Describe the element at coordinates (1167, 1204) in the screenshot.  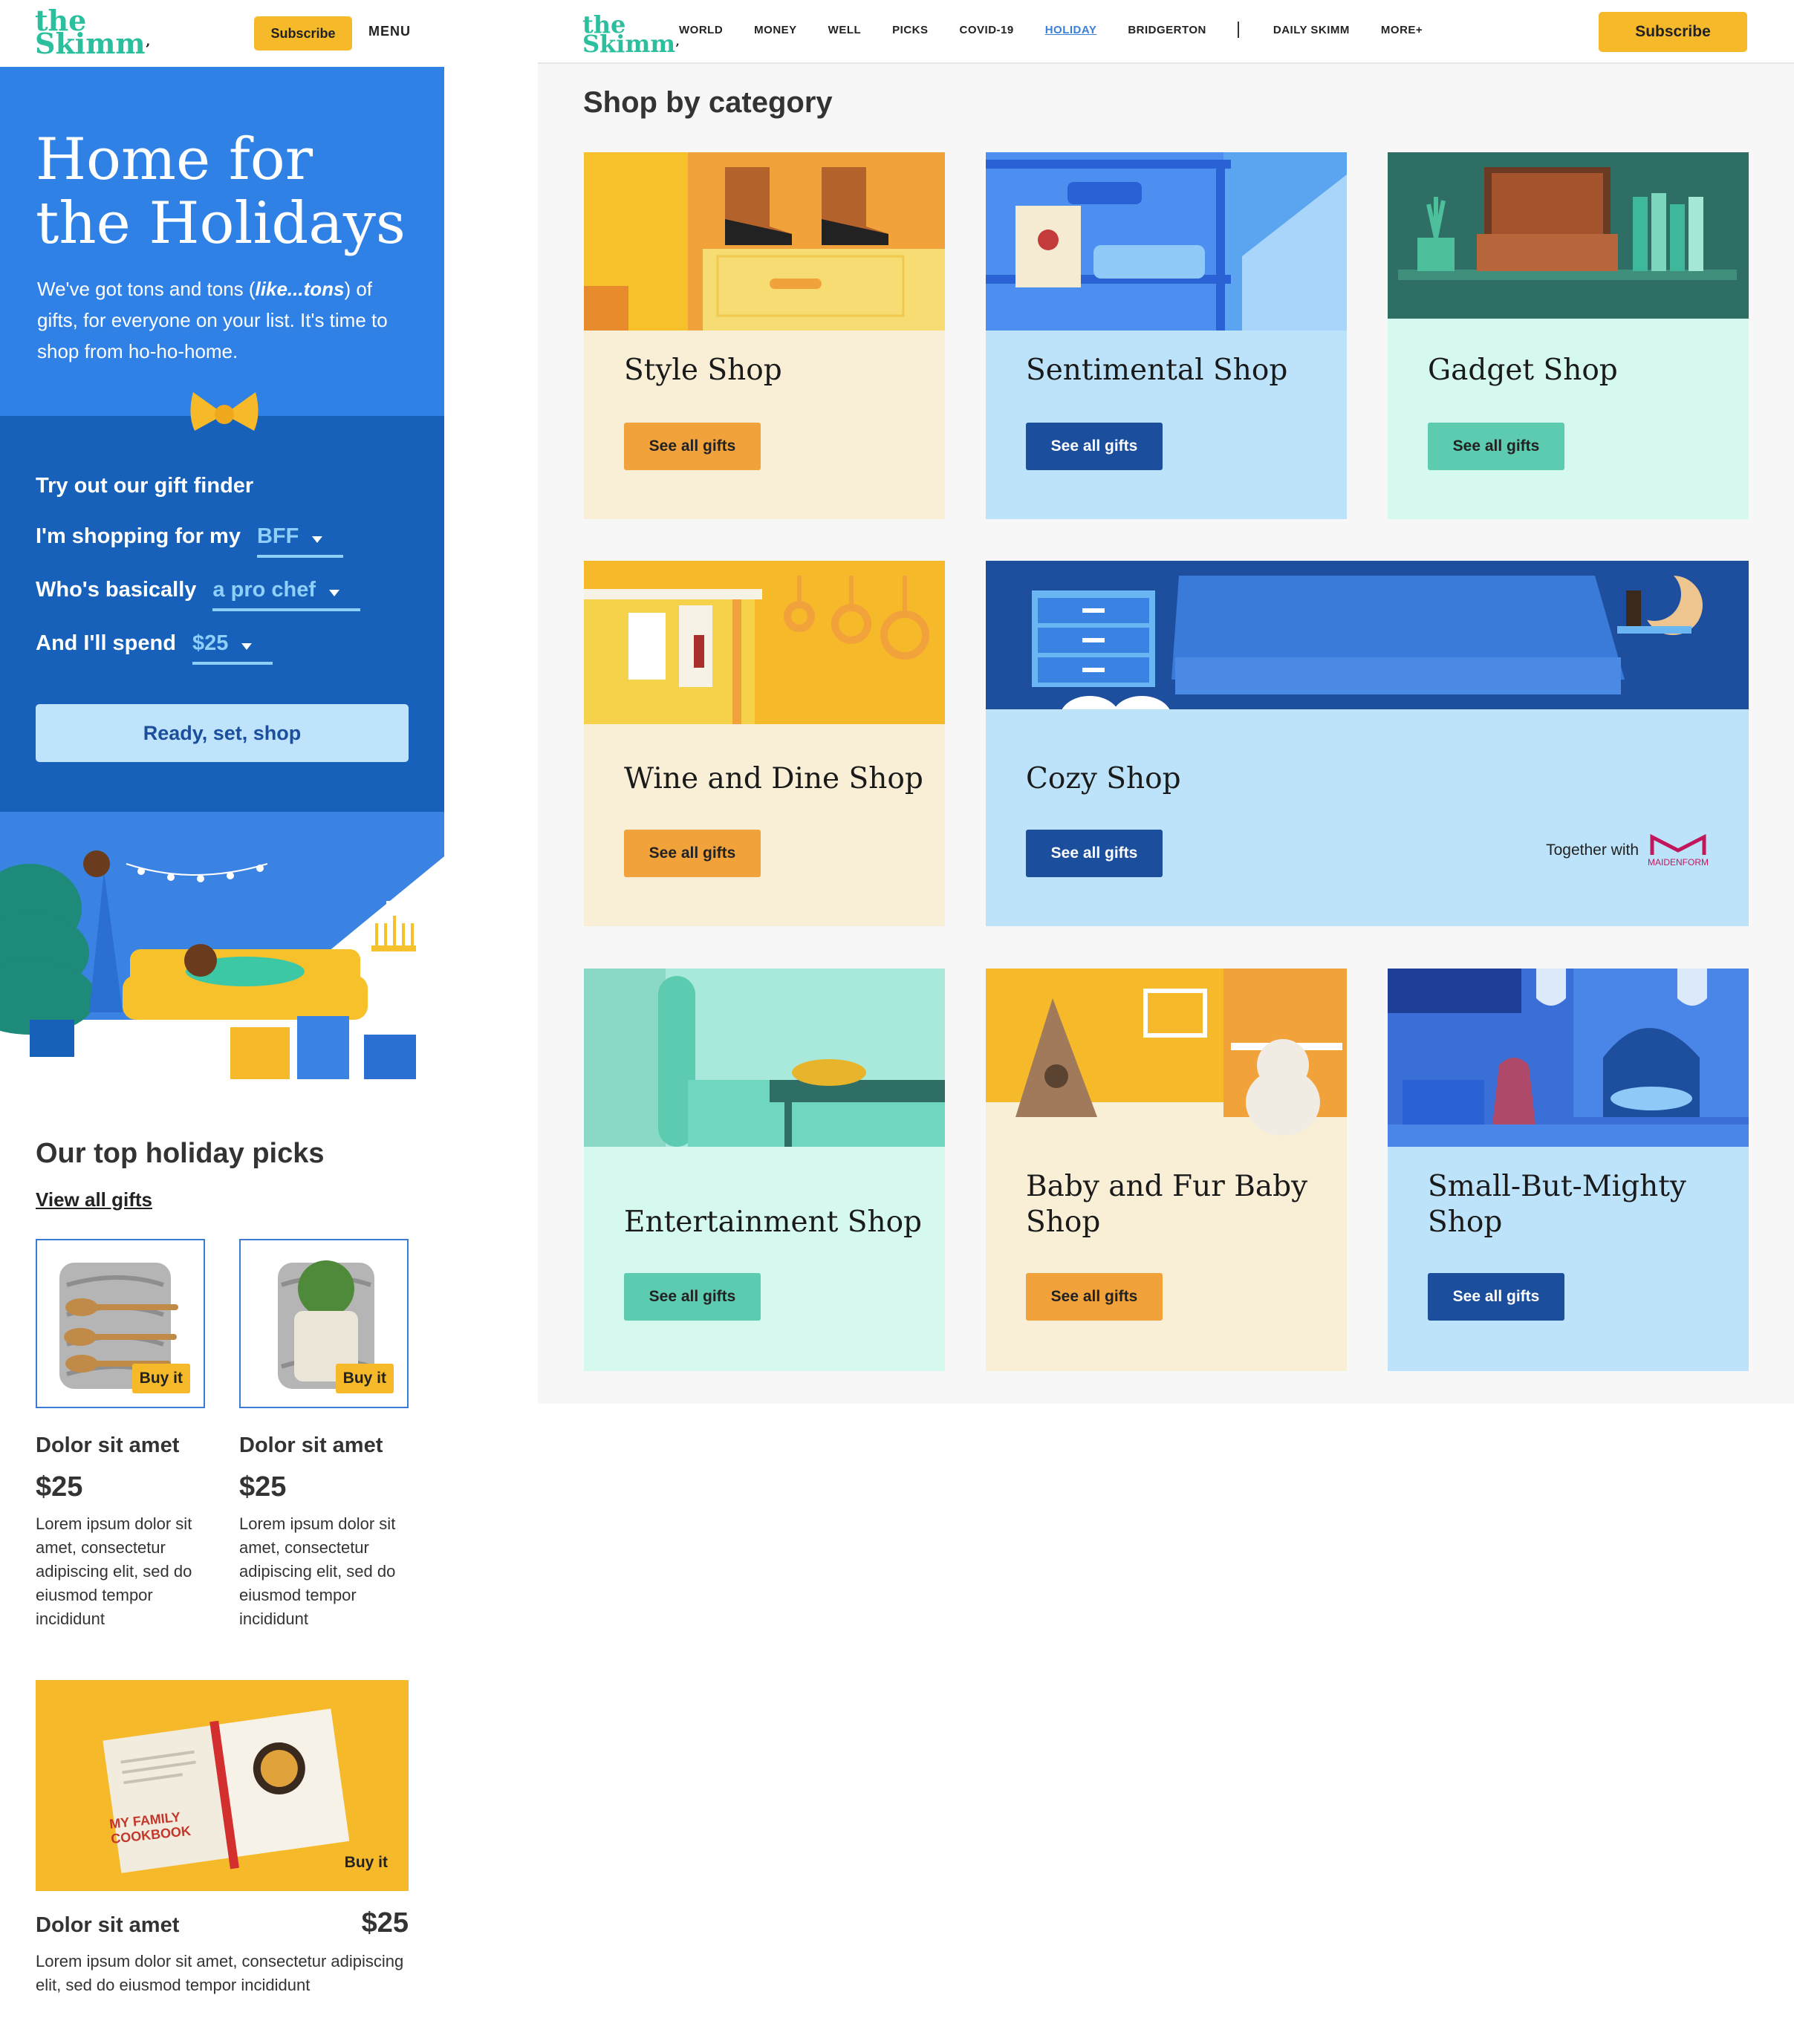
I see `category-title: Baby and Fur Baby Shop` at that location.